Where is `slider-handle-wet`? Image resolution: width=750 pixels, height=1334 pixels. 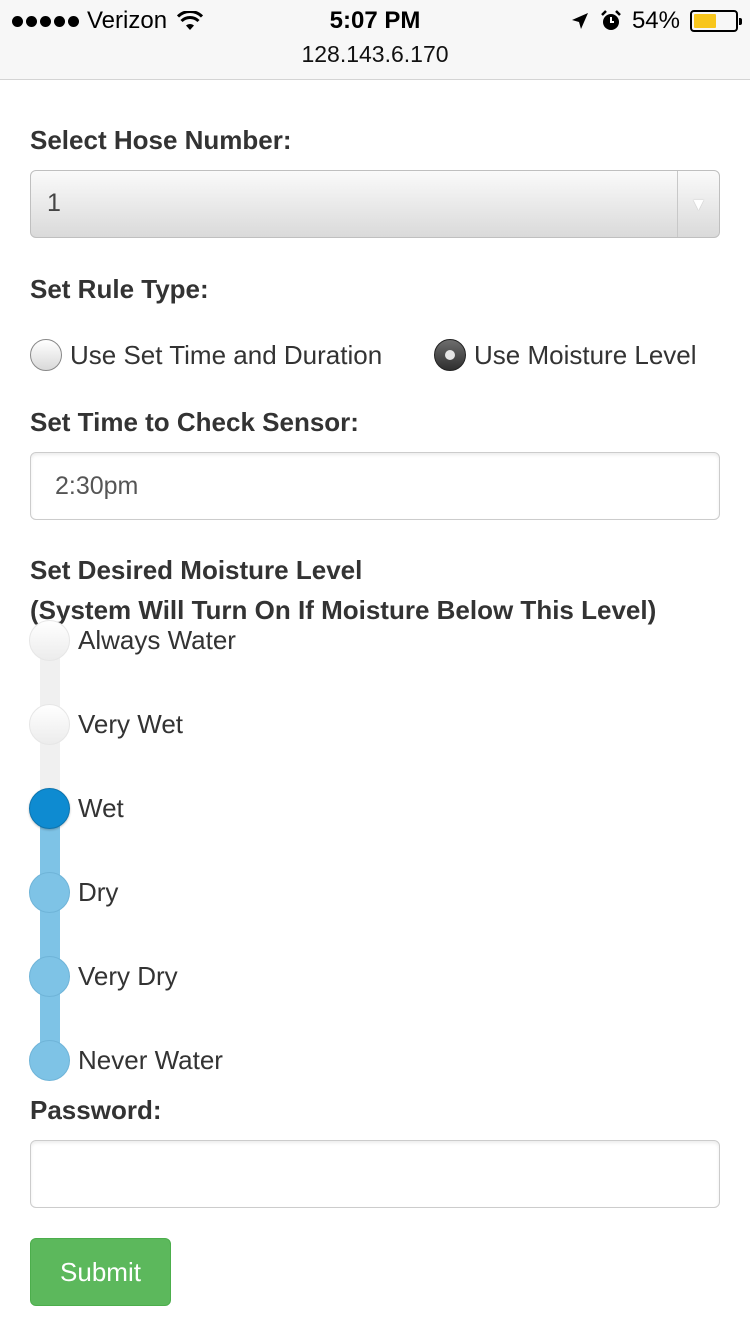
slider-handle-wet is located at coordinates (49, 808).